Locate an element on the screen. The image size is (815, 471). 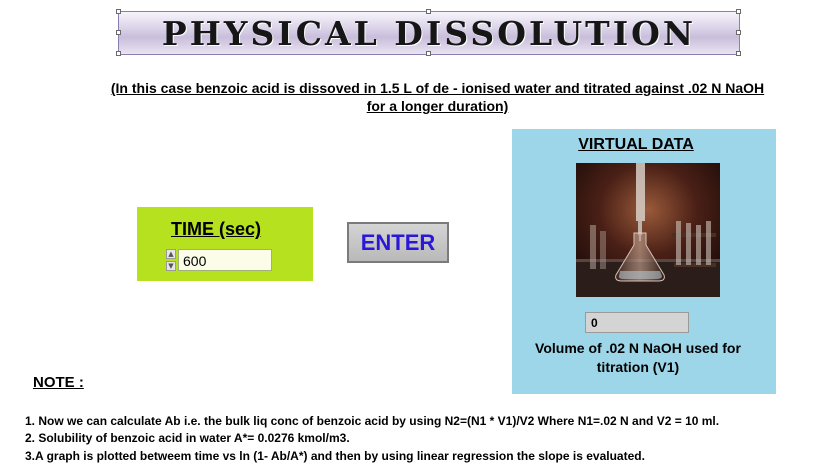
titration-flask-image is located at coordinates (648, 230).